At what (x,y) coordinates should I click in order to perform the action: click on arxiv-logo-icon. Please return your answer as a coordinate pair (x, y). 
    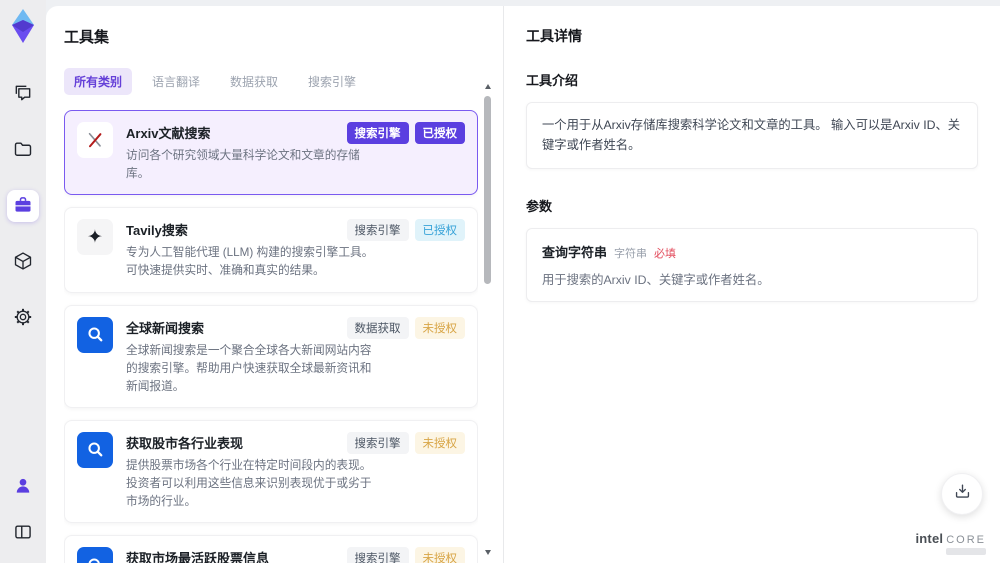
    Looking at the image, I should click on (95, 140).